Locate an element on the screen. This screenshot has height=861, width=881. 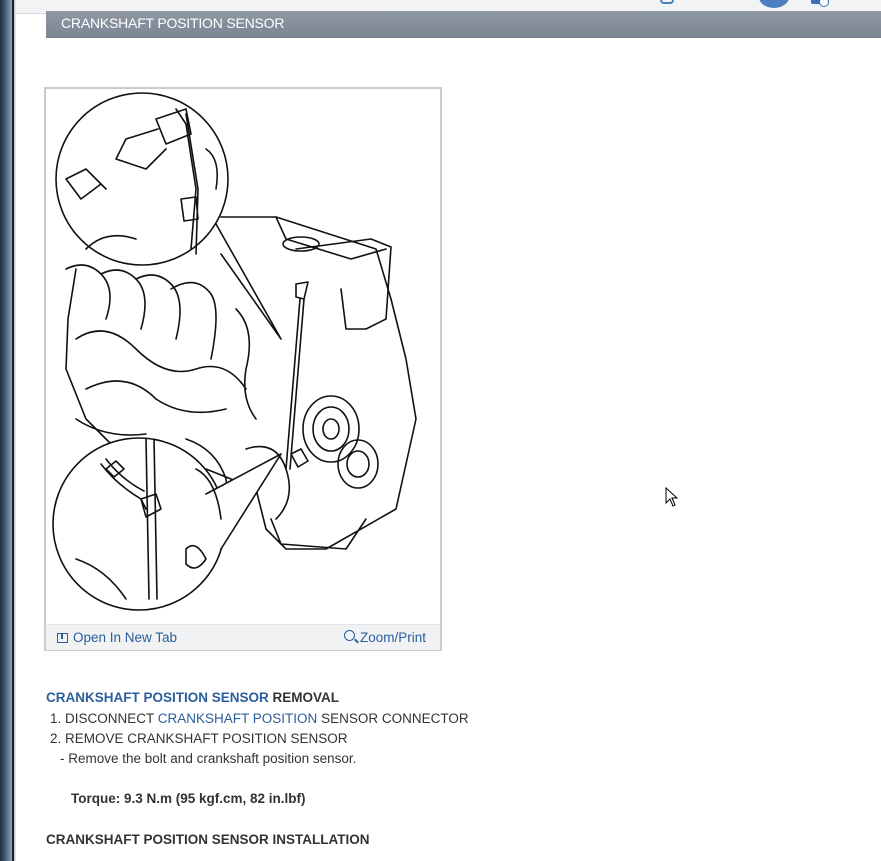
removal-heading: CRANKSHAFT POSITION SENSOR REMOVAL is located at coordinates (192, 697).